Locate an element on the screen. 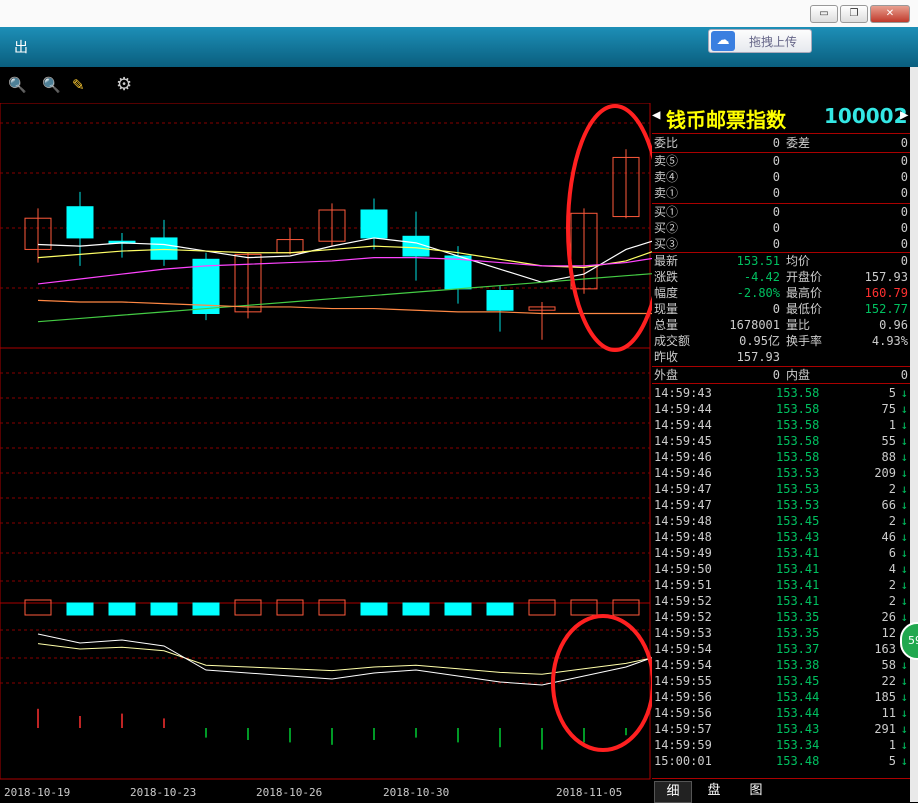  x-tick-label: 2018-10-23 is located at coordinates (163, 792).